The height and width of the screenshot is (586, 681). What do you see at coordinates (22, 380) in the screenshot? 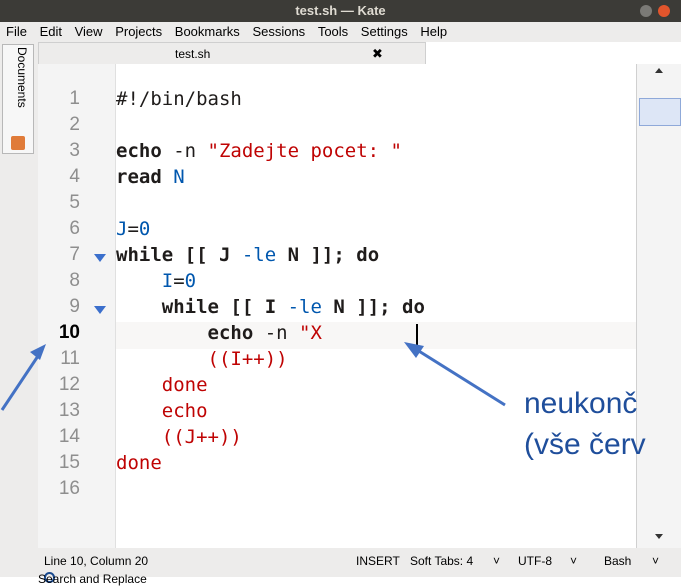
I see `arrow-to-line-number` at bounding box center [22, 380].